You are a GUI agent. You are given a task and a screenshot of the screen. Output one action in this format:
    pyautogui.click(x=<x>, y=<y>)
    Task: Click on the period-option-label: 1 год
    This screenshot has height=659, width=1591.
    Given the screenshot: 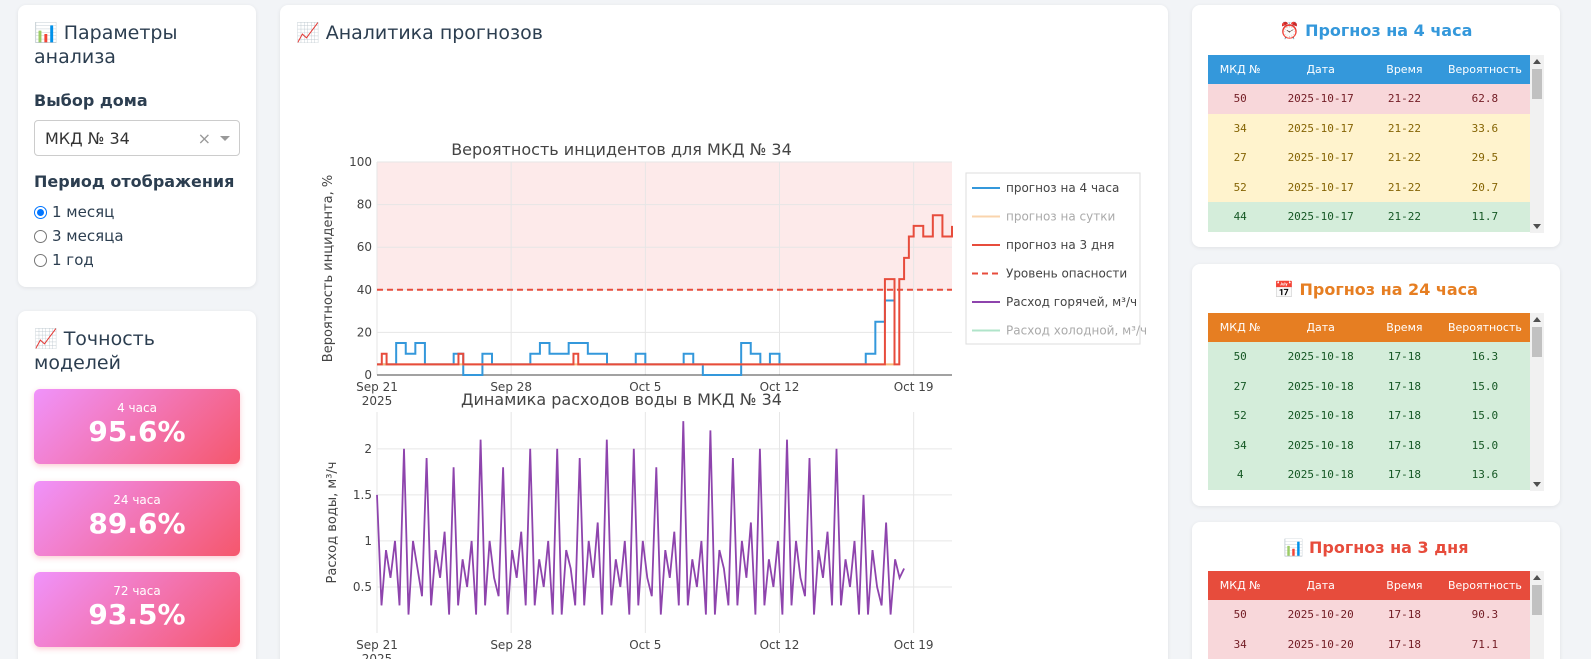 What is the action you would take?
    pyautogui.click(x=73, y=260)
    